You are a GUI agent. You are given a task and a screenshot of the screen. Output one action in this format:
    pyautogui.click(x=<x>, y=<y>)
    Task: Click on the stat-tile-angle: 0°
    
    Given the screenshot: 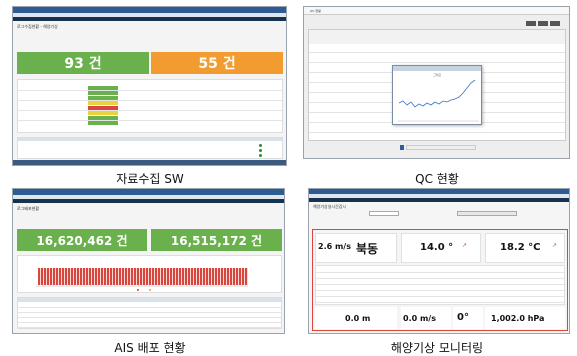 What is the action you would take?
    pyautogui.click(x=468, y=318)
    